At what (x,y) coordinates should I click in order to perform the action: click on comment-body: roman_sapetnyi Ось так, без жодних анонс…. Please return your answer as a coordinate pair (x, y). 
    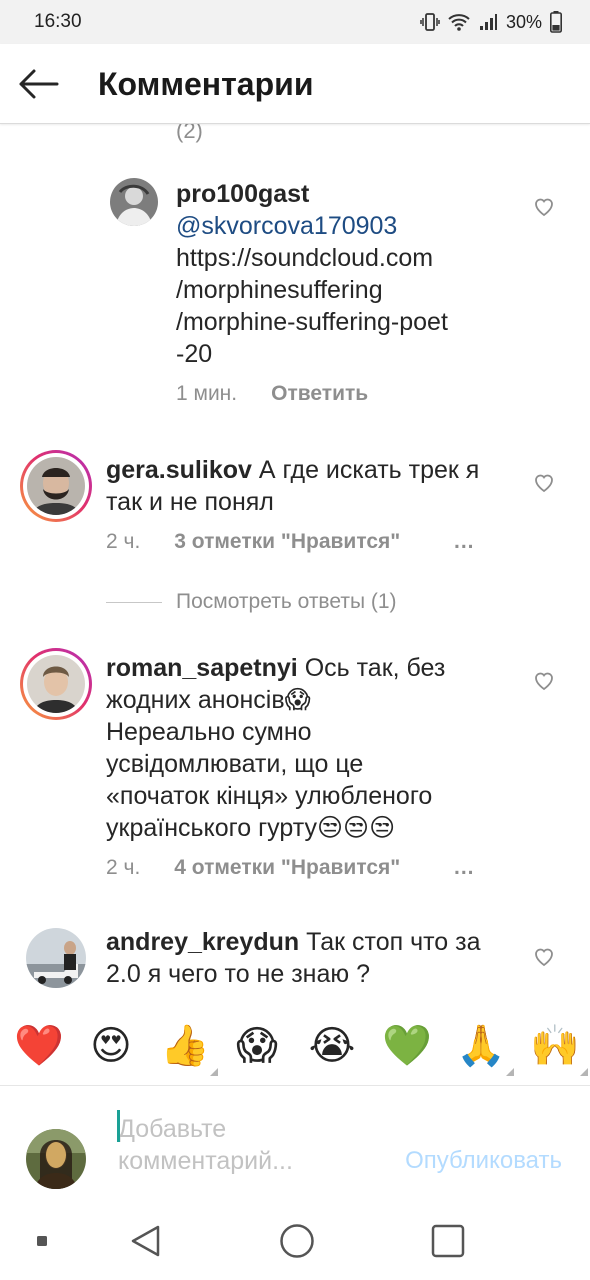
    Looking at the image, I should click on (321, 748).